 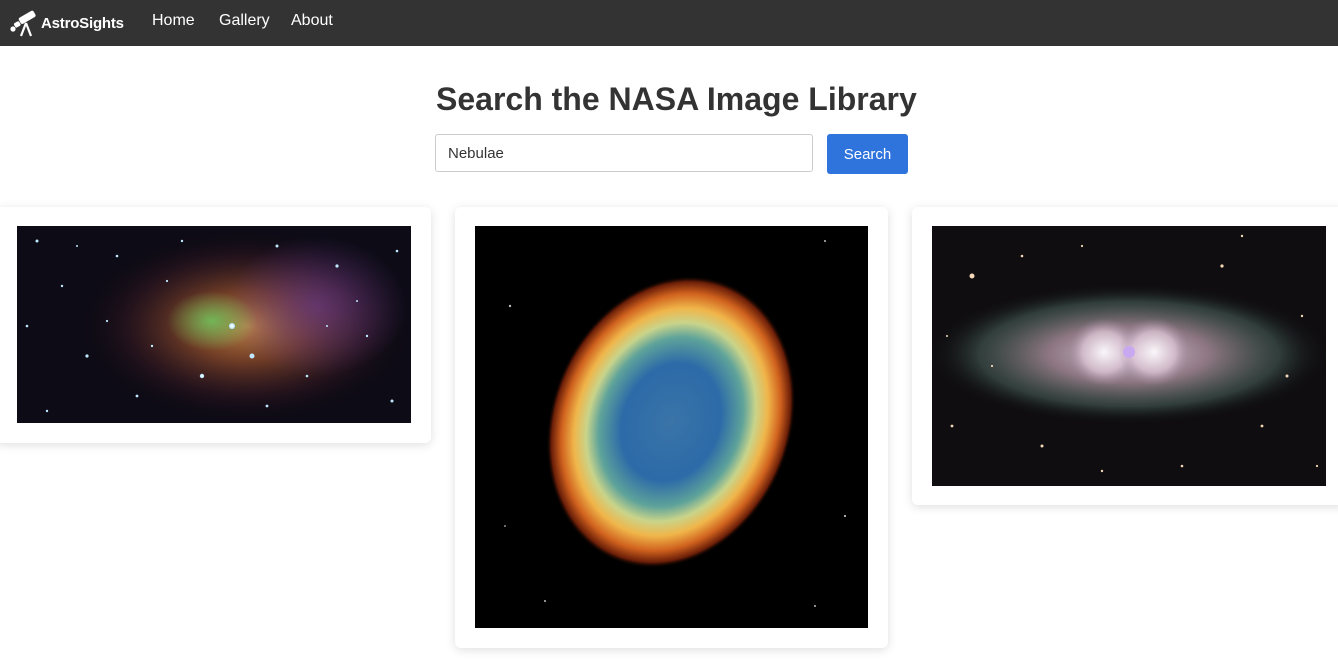 I want to click on page-title: Search the NASA Image Library, so click(x=676, y=99).